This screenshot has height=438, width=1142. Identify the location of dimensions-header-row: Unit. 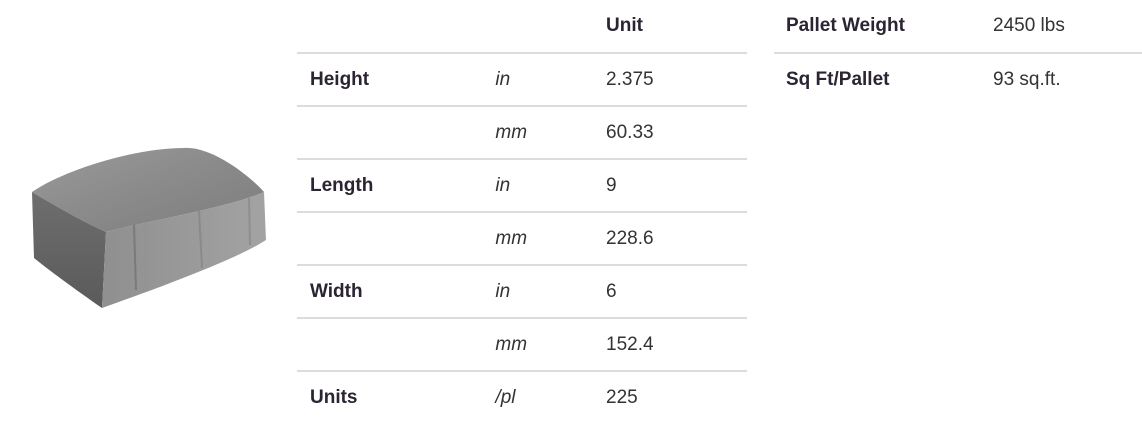
(522, 27).